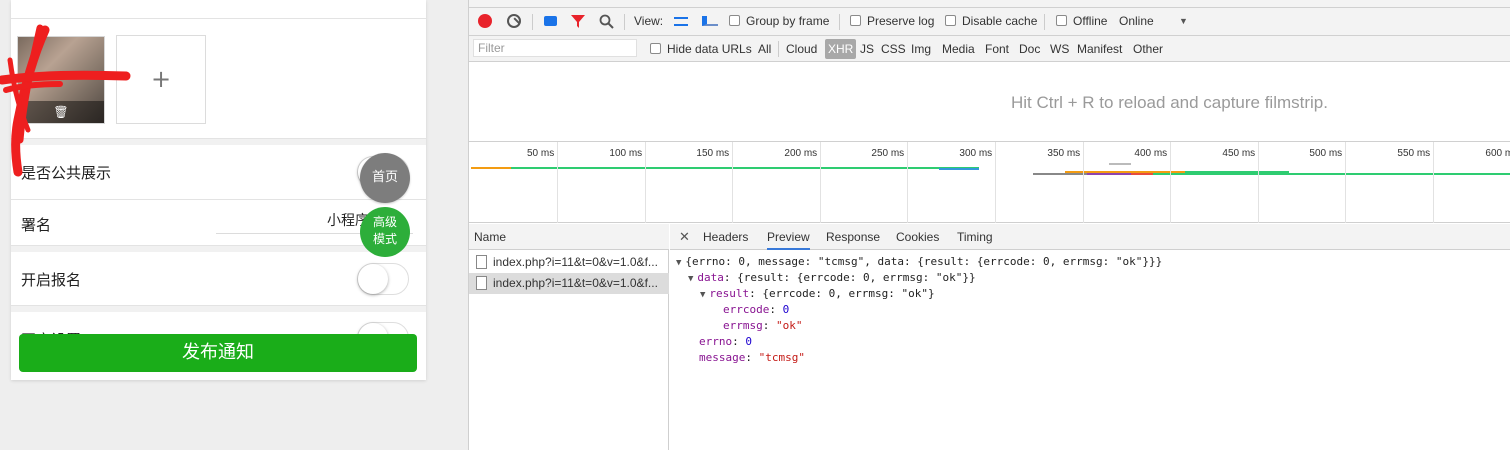 The height and width of the screenshot is (450, 1510). I want to click on public-display-label: 是否公共展示, so click(66, 173).